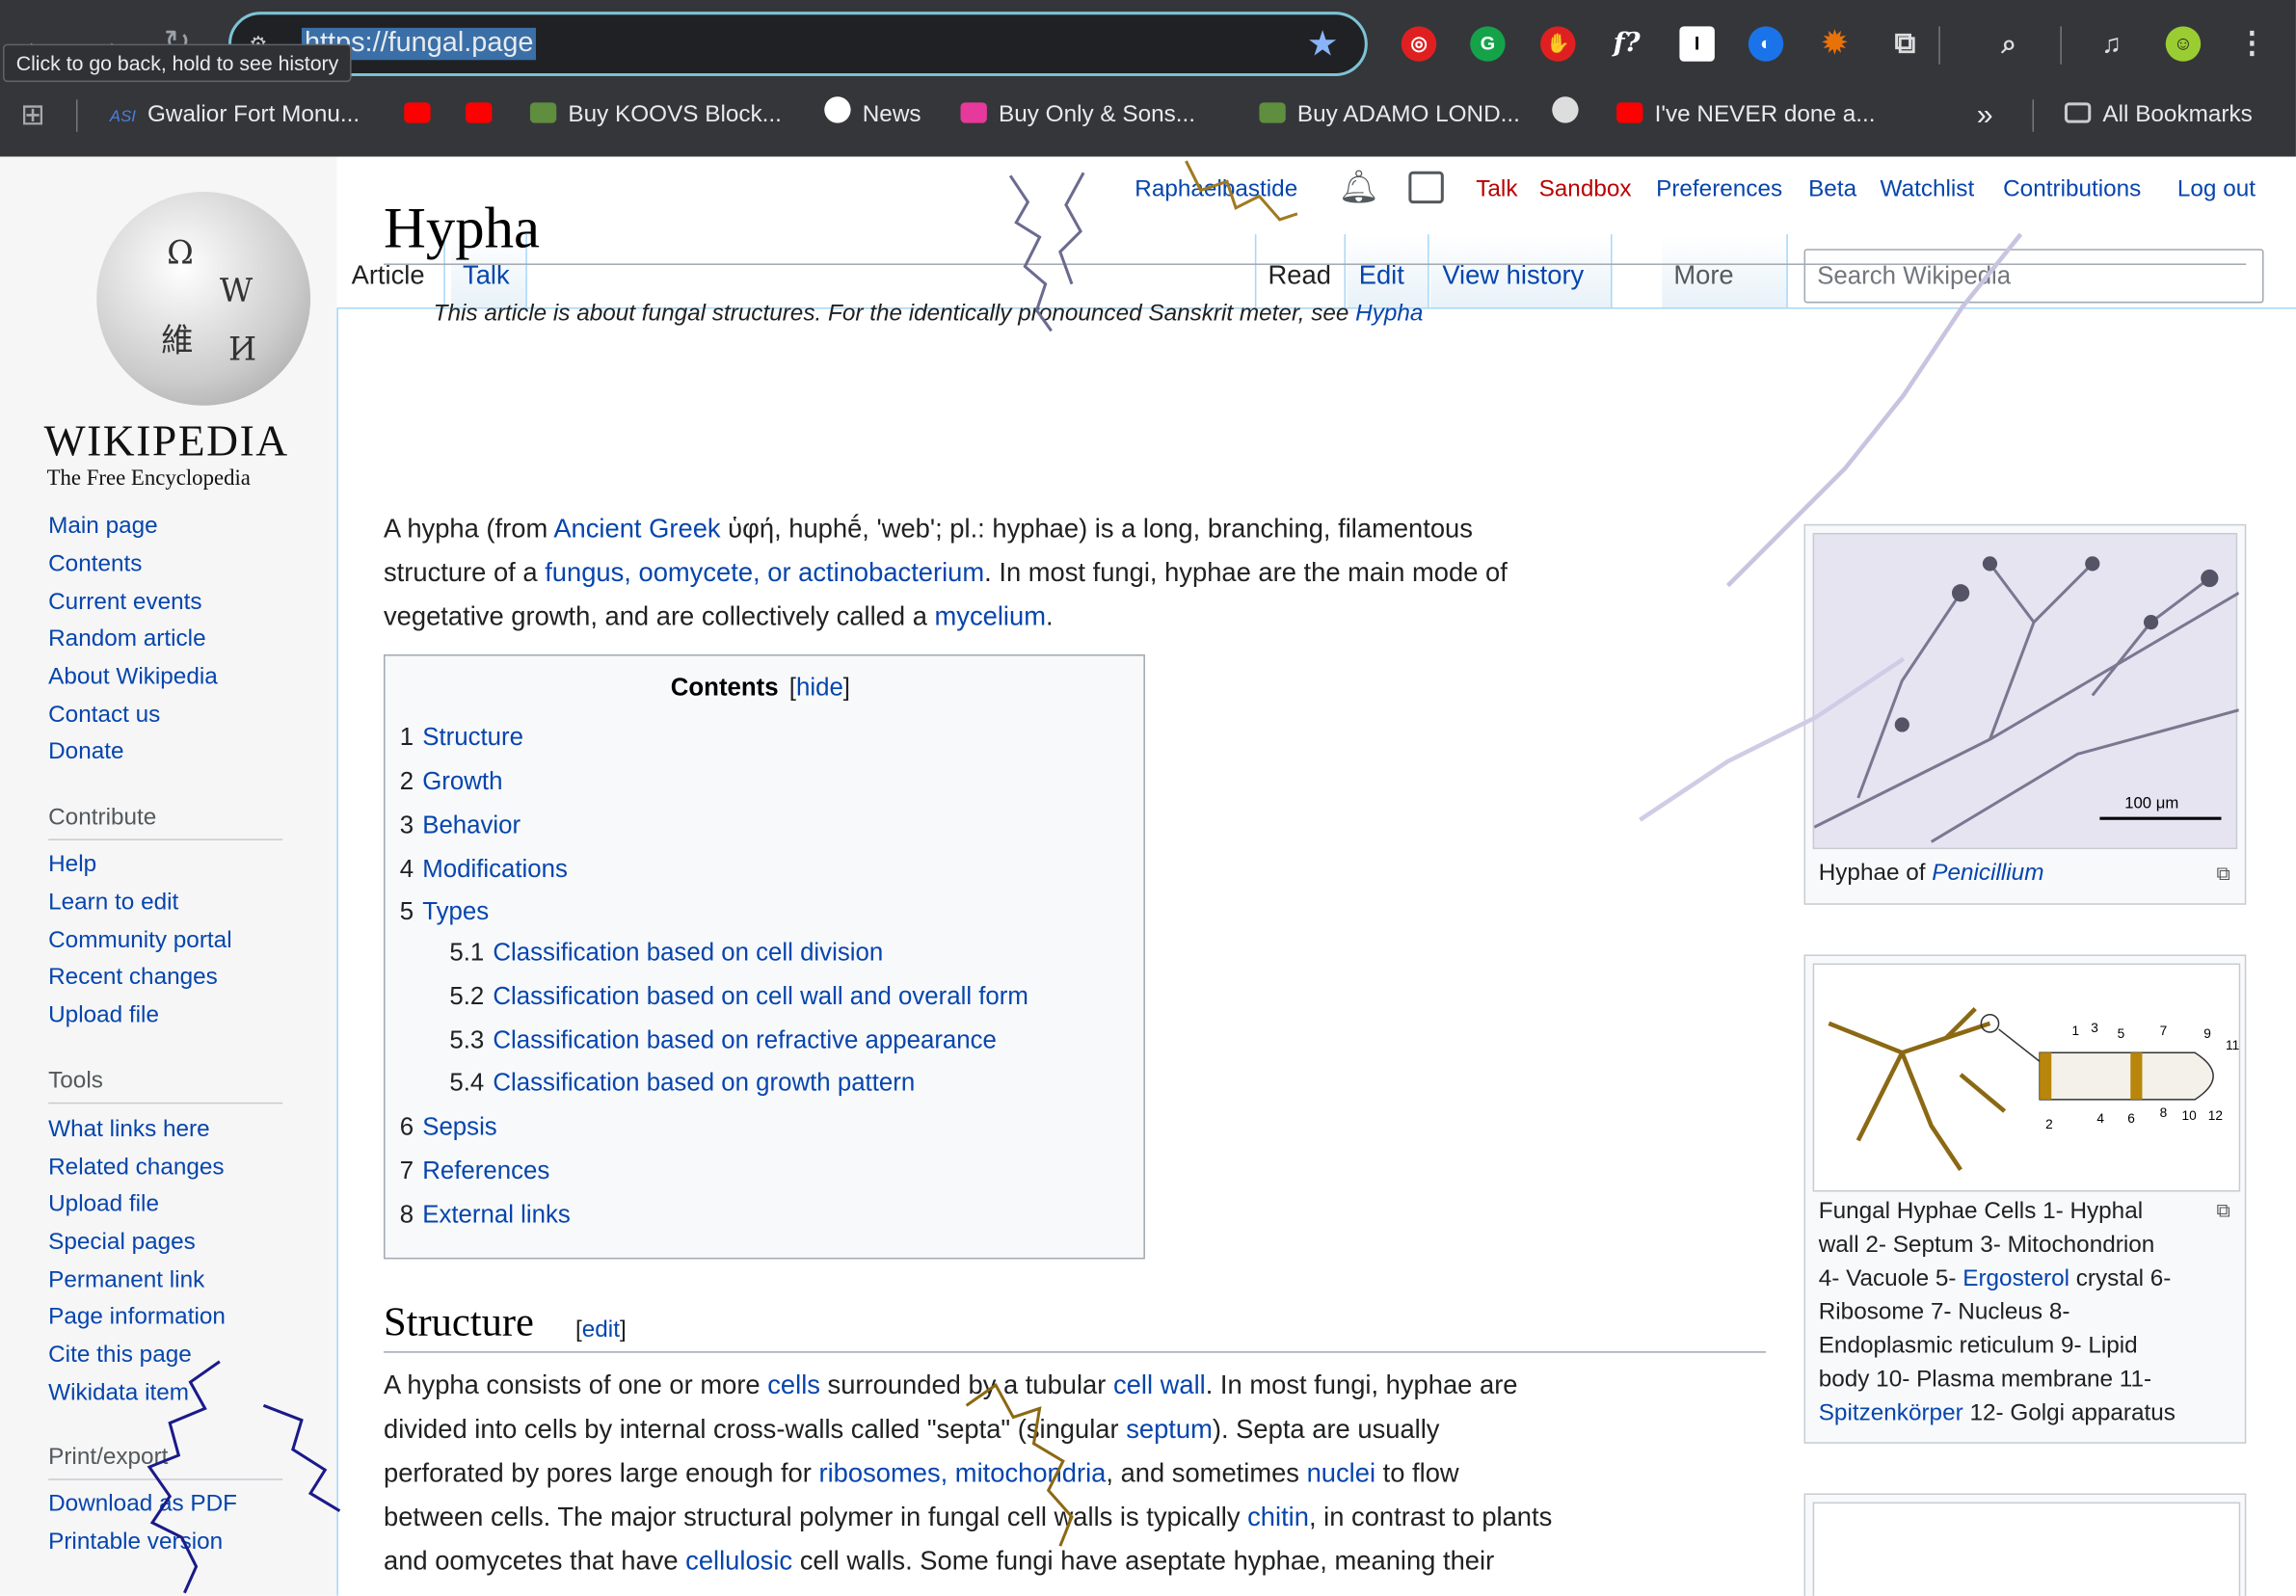  What do you see at coordinates (461, 825) in the screenshot?
I see `toc-item: 3 Behavior` at bounding box center [461, 825].